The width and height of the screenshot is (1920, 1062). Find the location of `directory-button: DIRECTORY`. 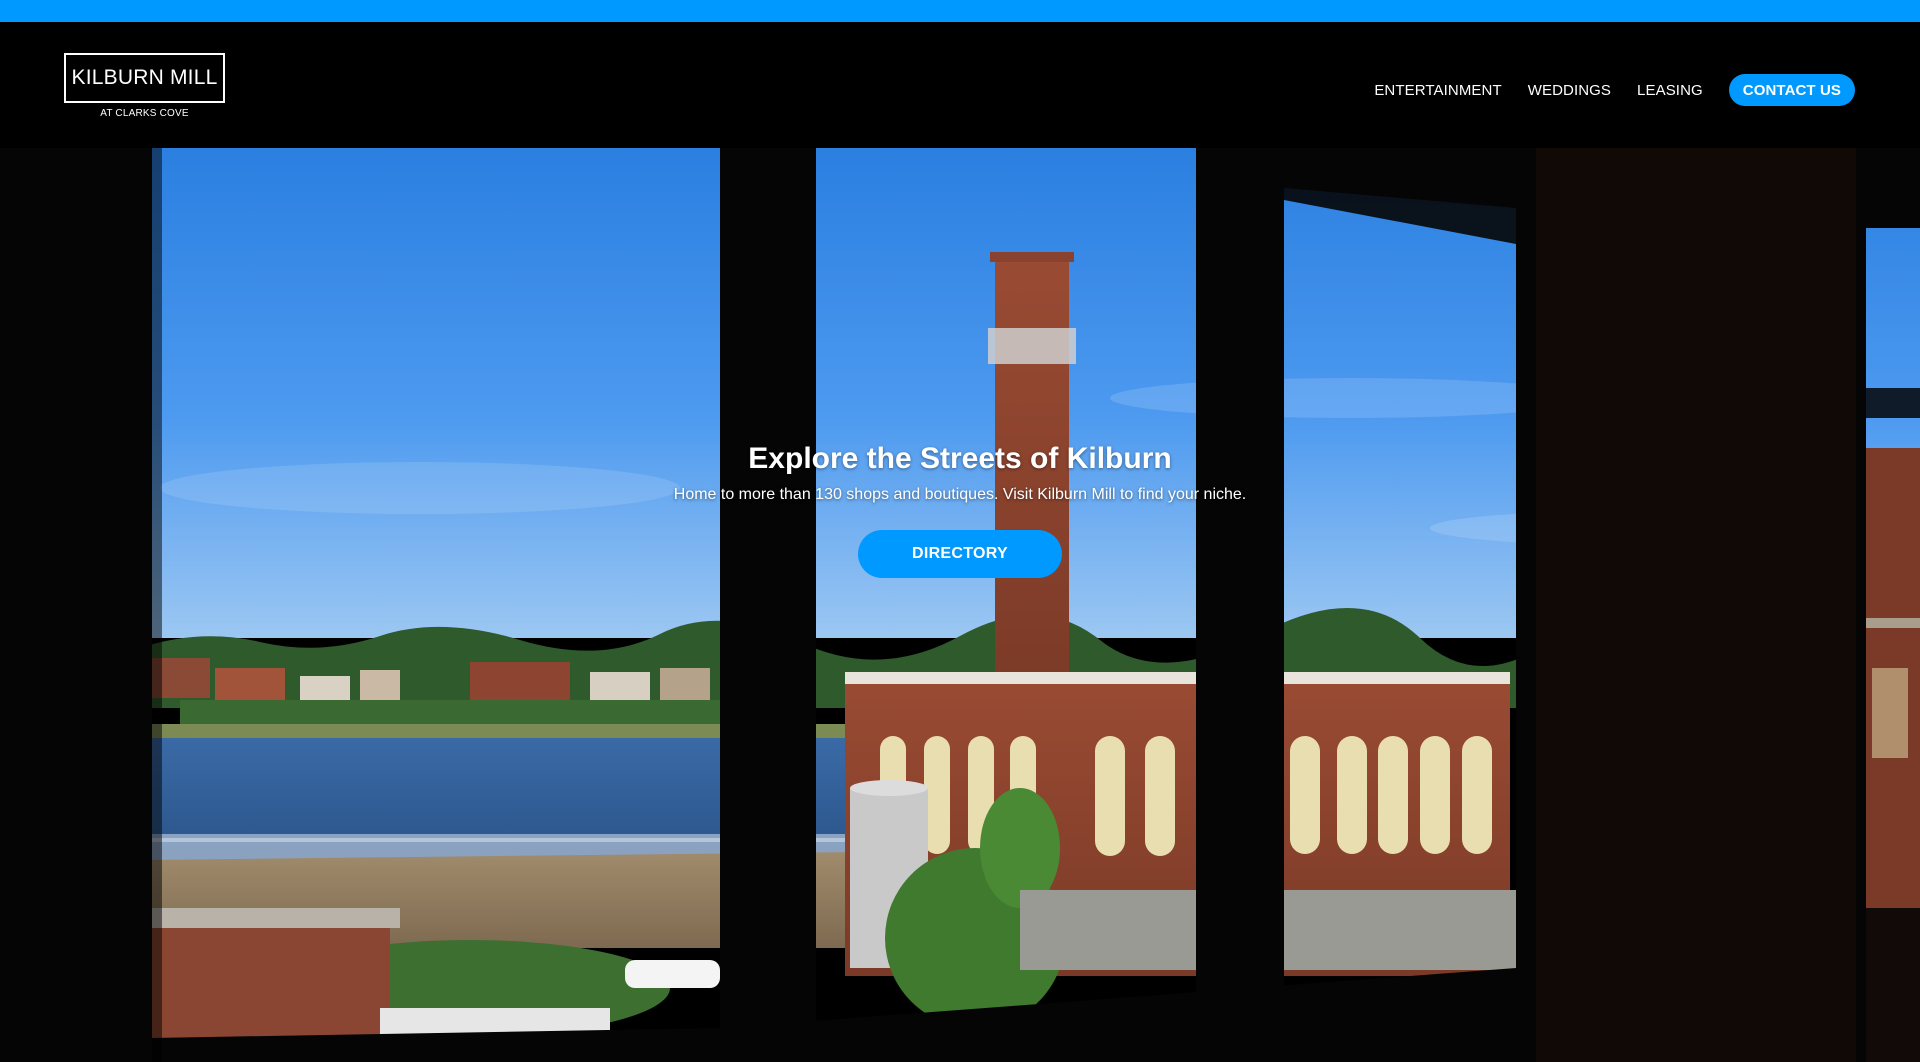

directory-button: DIRECTORY is located at coordinates (960, 554).